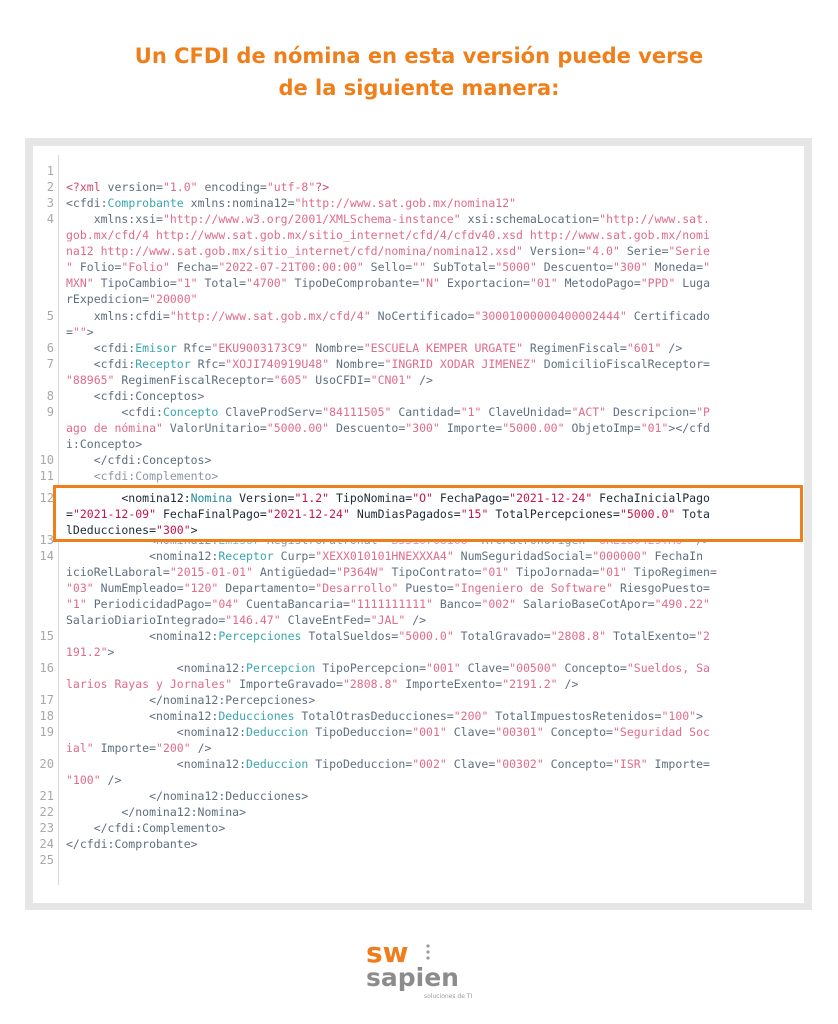 The height and width of the screenshot is (1024, 838). What do you see at coordinates (644, 251) in the screenshot?
I see `code-token: Serie=` at bounding box center [644, 251].